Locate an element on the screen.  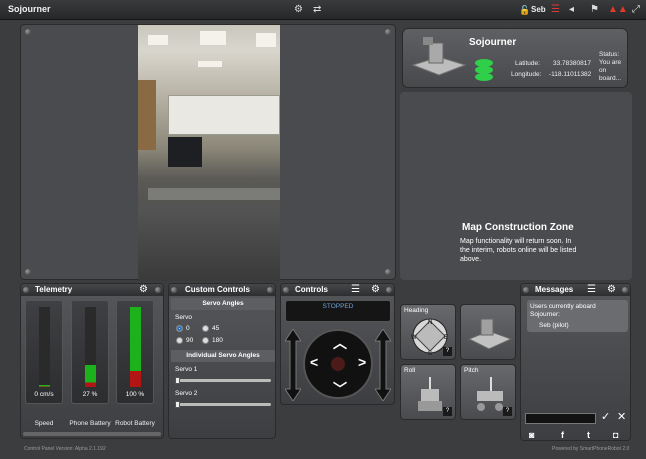
latitude-label: Latitude: is located at coordinates (527, 63).